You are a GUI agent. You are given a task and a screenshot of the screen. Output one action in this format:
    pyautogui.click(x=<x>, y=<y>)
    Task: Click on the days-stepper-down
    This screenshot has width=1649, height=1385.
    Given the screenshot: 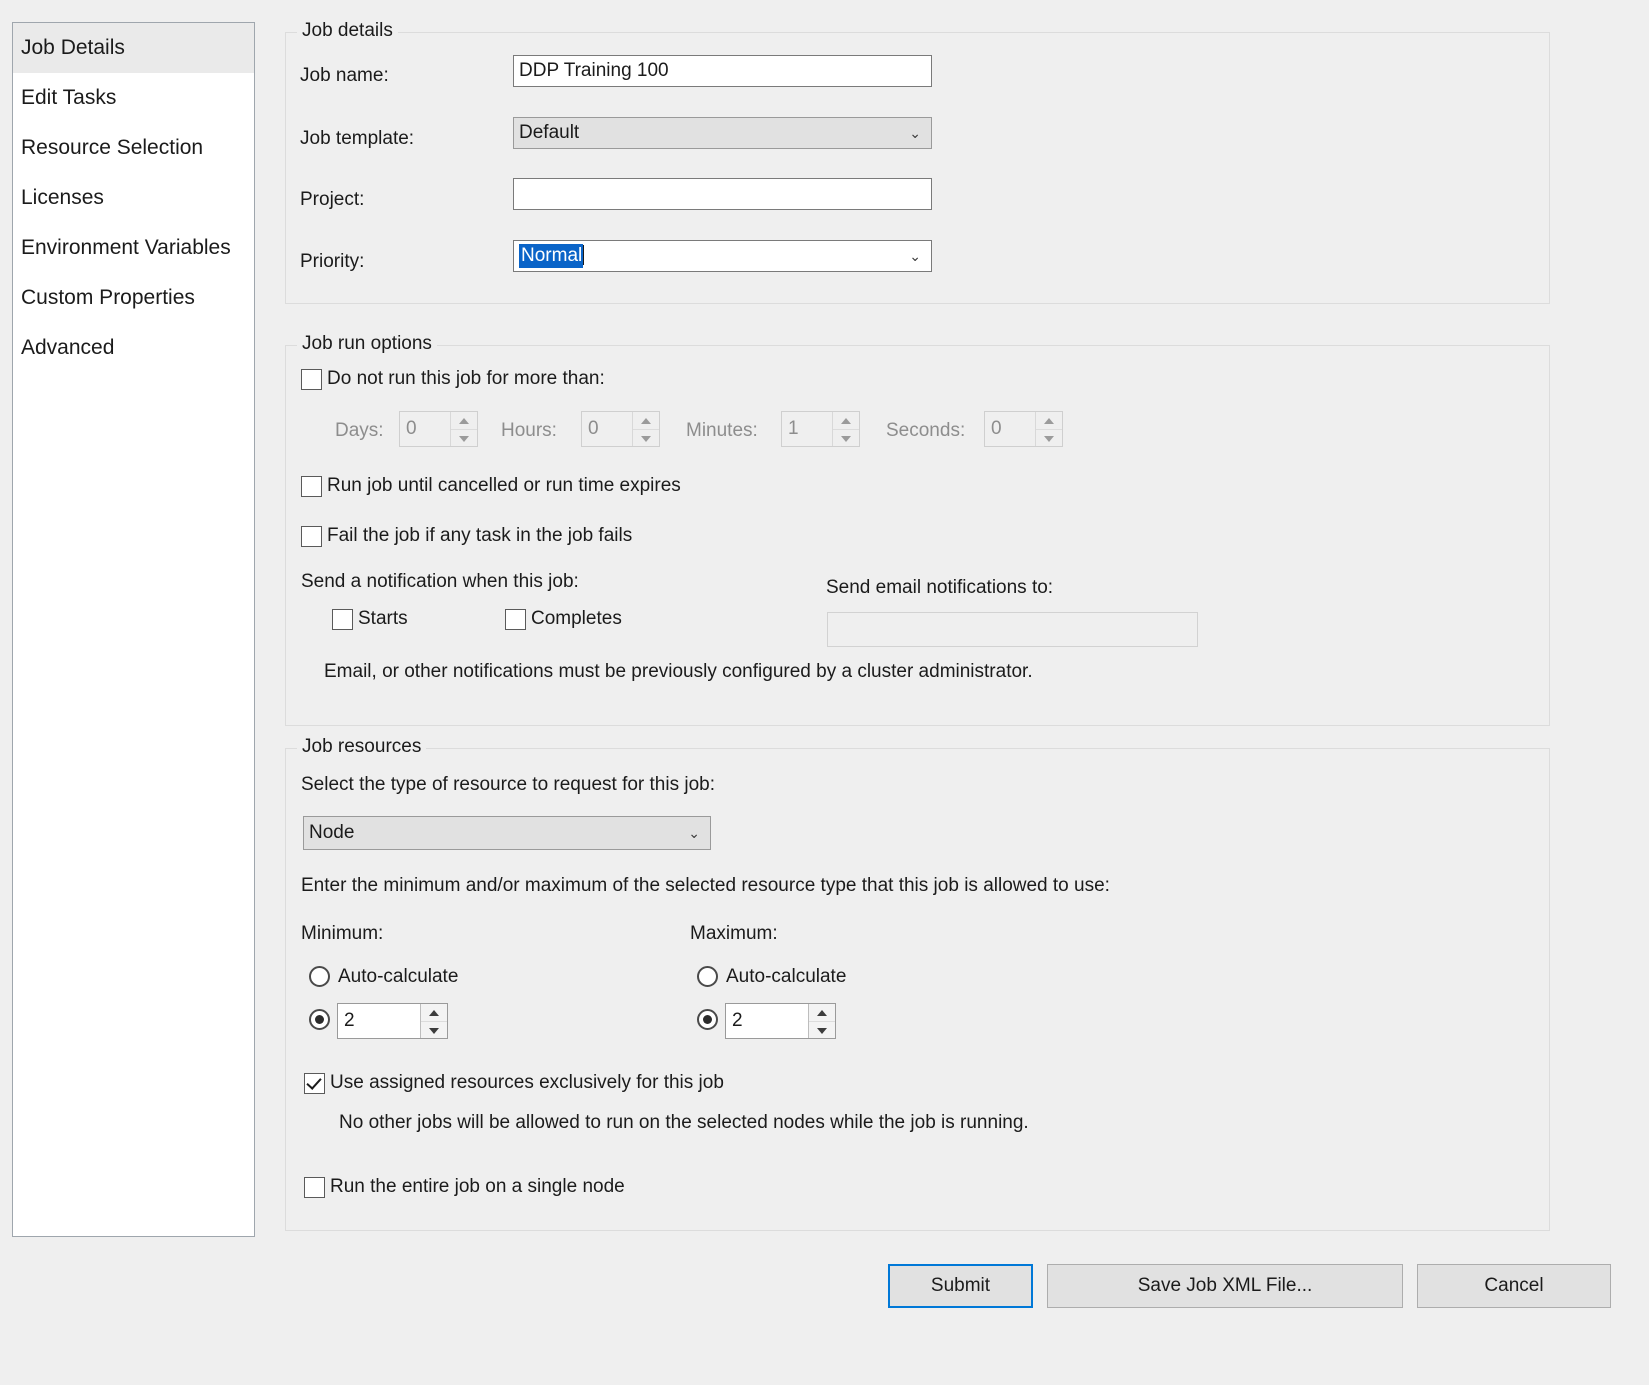 What is the action you would take?
    pyautogui.click(x=464, y=438)
    